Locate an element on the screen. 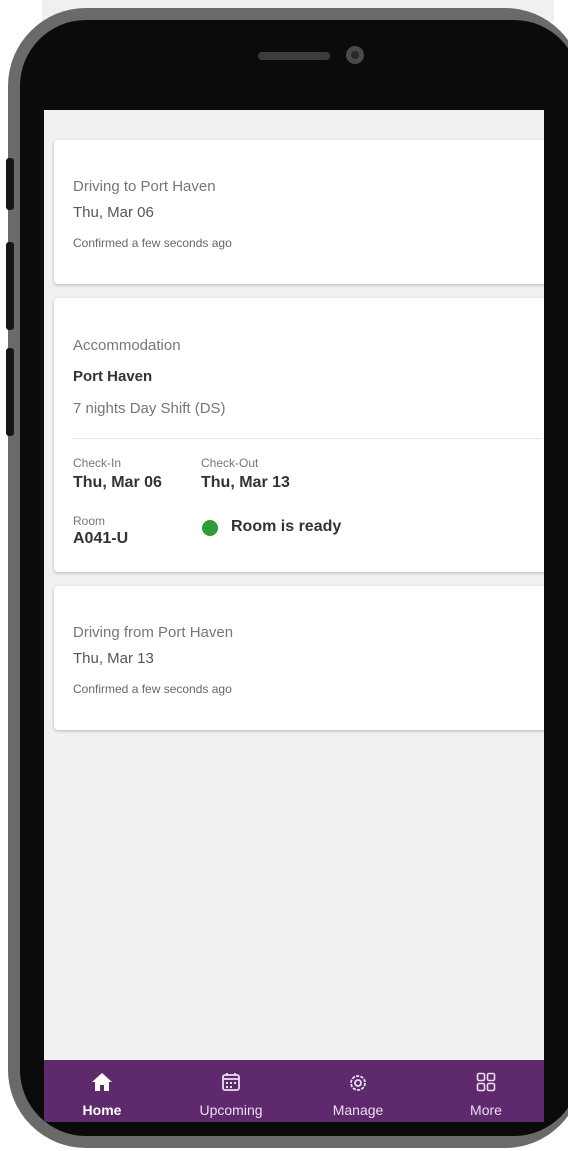 Image resolution: width=568 pixels, height=1151 pixels. room-label: Room is located at coordinates (89, 521).